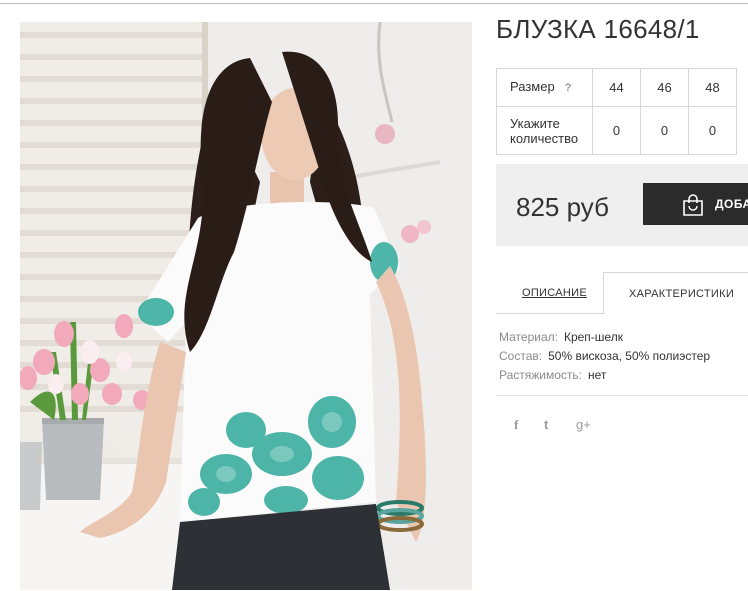 Image resolution: width=748 pixels, height=591 pixels. I want to click on size-label-cell: Размер?, so click(544, 87).